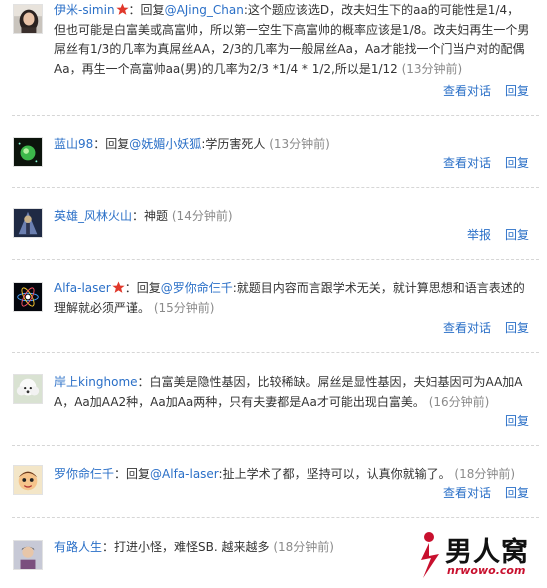  What do you see at coordinates (184, 307) in the screenshot?
I see `comment-time: (15分钟前)` at bounding box center [184, 307].